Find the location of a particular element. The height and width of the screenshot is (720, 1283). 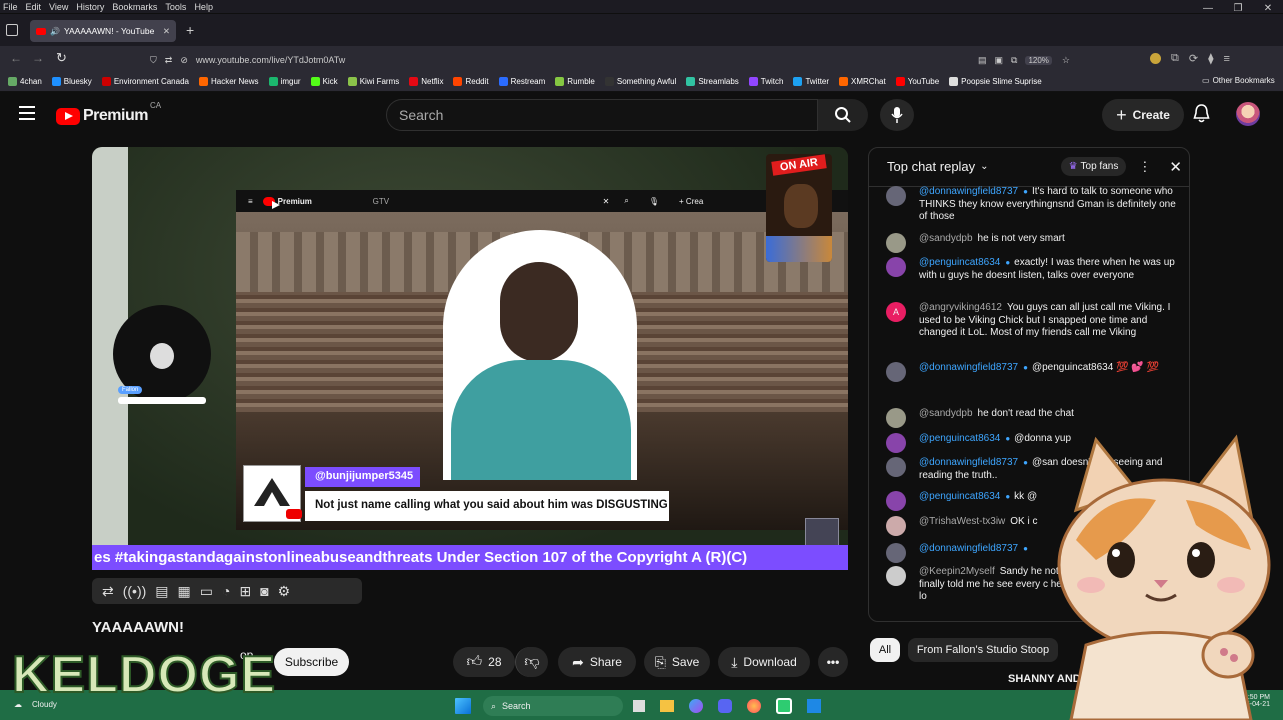

clapper-icon: ▦ is located at coordinates (184, 591).